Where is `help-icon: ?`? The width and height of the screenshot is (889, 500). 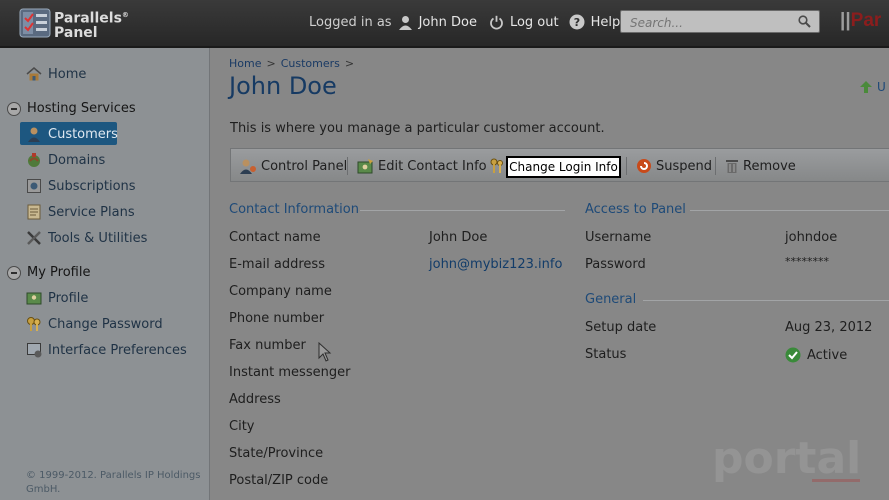
help-icon: ? is located at coordinates (577, 22).